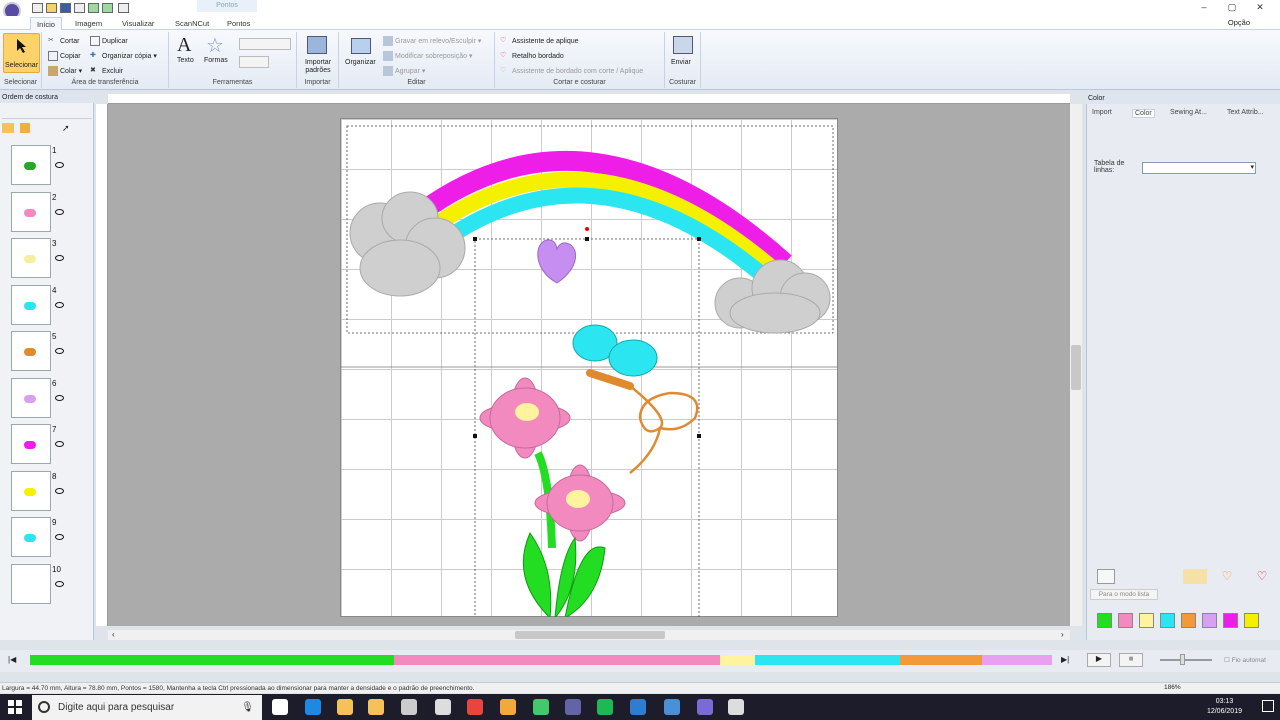 This screenshot has width=1280, height=720. What do you see at coordinates (1124, 594) in the screenshot?
I see `list-mode-button: Para o modo lista` at bounding box center [1124, 594].